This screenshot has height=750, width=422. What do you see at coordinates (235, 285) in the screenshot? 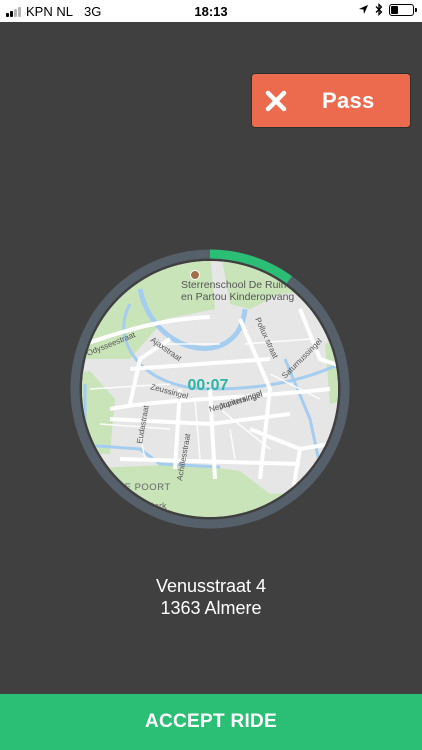
I see `poi-label: Sterrenschool De Ruim` at bounding box center [235, 285].